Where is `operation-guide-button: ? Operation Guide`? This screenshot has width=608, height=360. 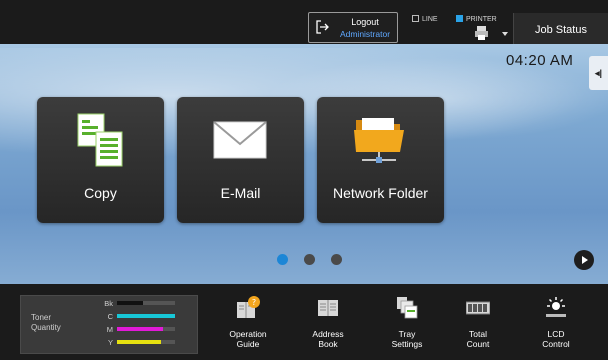 operation-guide-button: ? Operation Guide is located at coordinates (248, 324).